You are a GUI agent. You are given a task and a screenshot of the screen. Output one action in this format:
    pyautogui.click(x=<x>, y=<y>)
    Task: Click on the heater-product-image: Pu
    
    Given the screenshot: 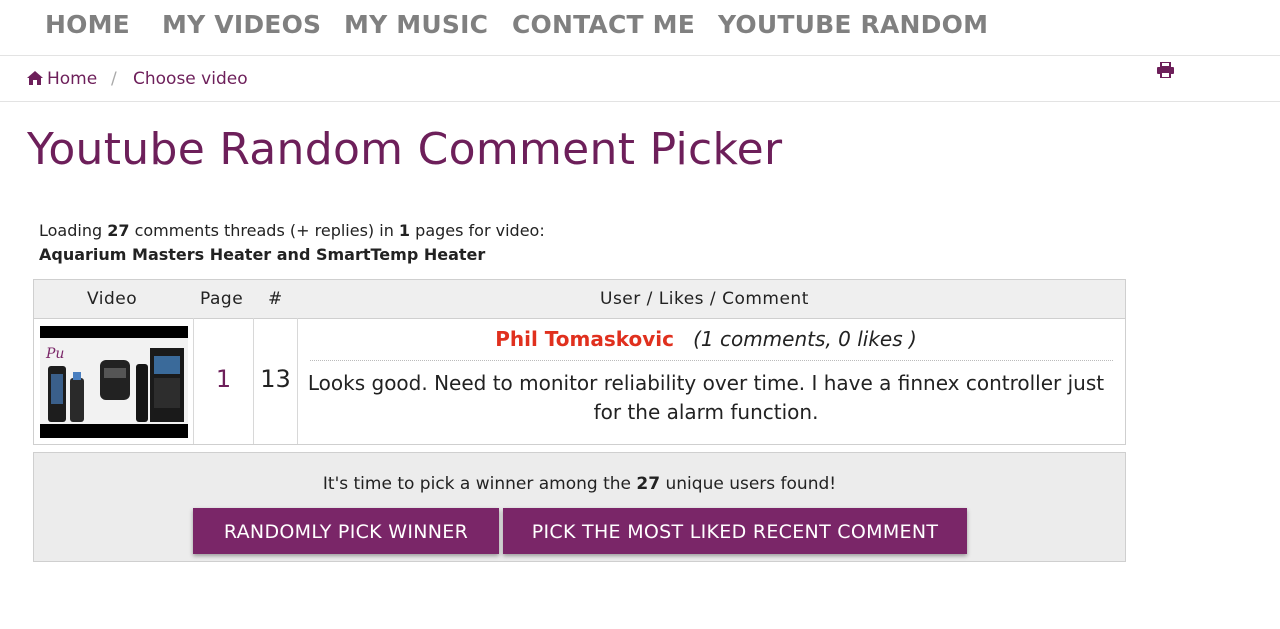 What is the action you would take?
    pyautogui.click(x=114, y=384)
    